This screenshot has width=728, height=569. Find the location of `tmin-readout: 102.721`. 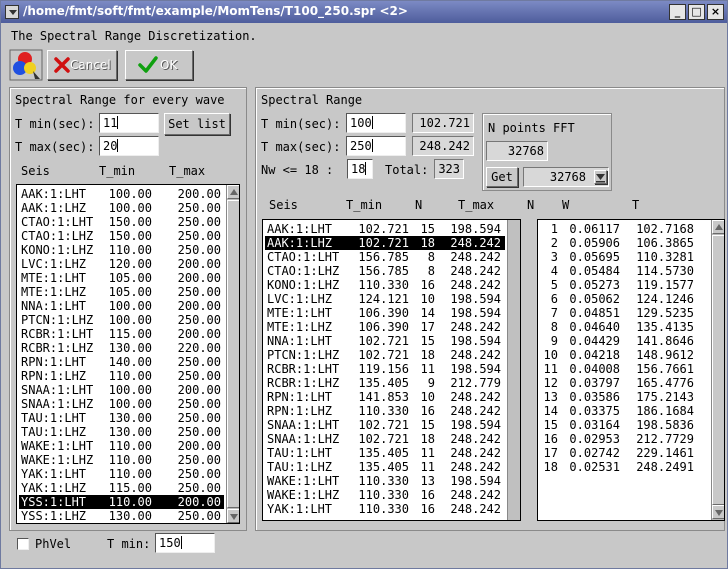

tmin-readout: 102.721 is located at coordinates (443, 123).